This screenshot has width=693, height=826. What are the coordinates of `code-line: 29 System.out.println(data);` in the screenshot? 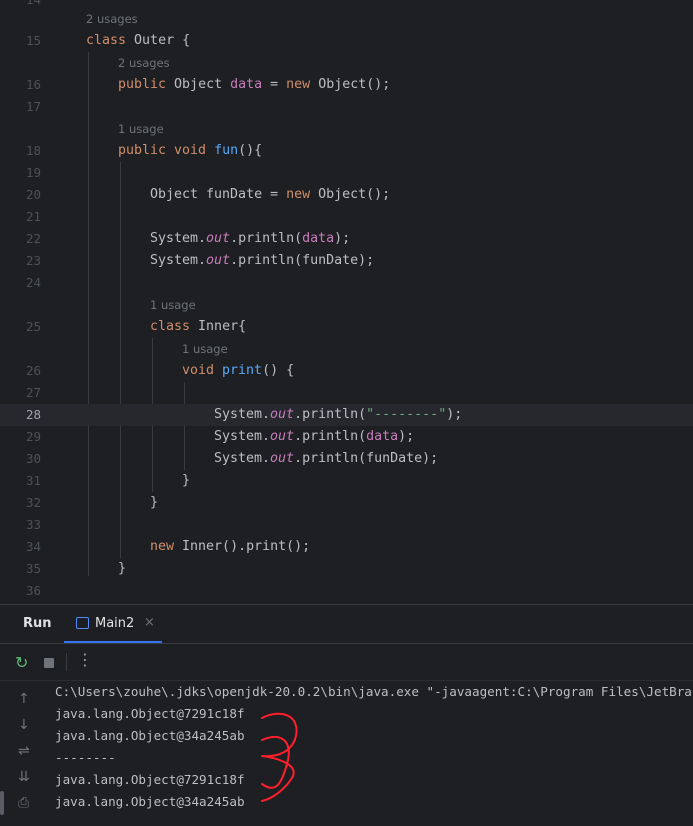 It's located at (346, 437).